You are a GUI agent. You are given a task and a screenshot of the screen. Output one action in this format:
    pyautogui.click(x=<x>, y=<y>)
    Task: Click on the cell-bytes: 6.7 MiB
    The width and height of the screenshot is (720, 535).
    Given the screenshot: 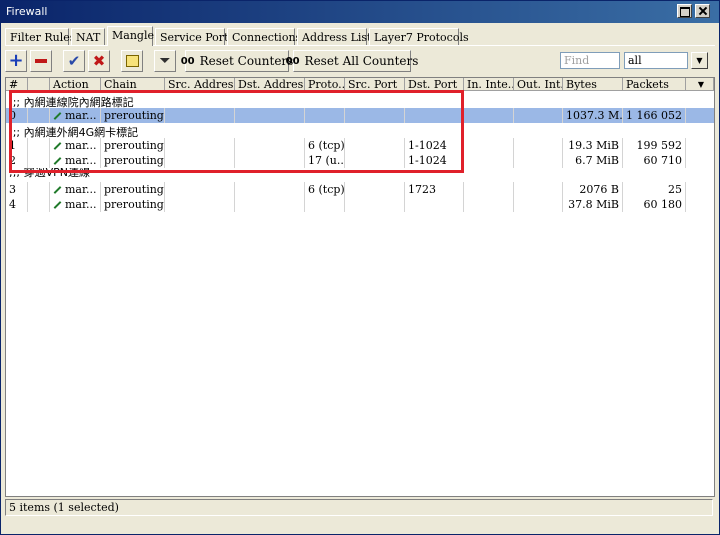 What is the action you would take?
    pyautogui.click(x=593, y=160)
    